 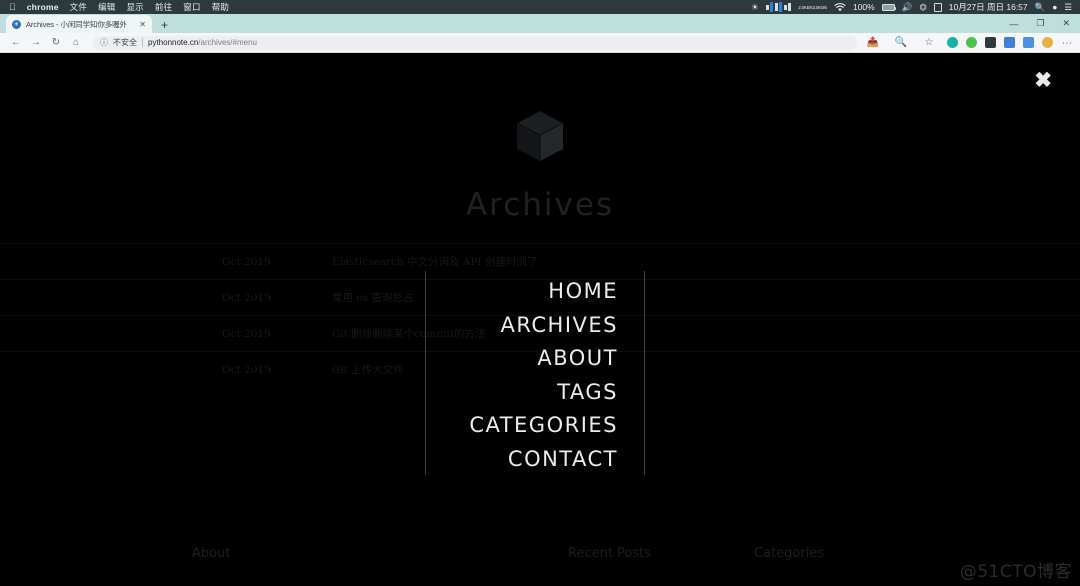 What do you see at coordinates (78, 7) in the screenshot?
I see `menubar-item-file: 文件` at bounding box center [78, 7].